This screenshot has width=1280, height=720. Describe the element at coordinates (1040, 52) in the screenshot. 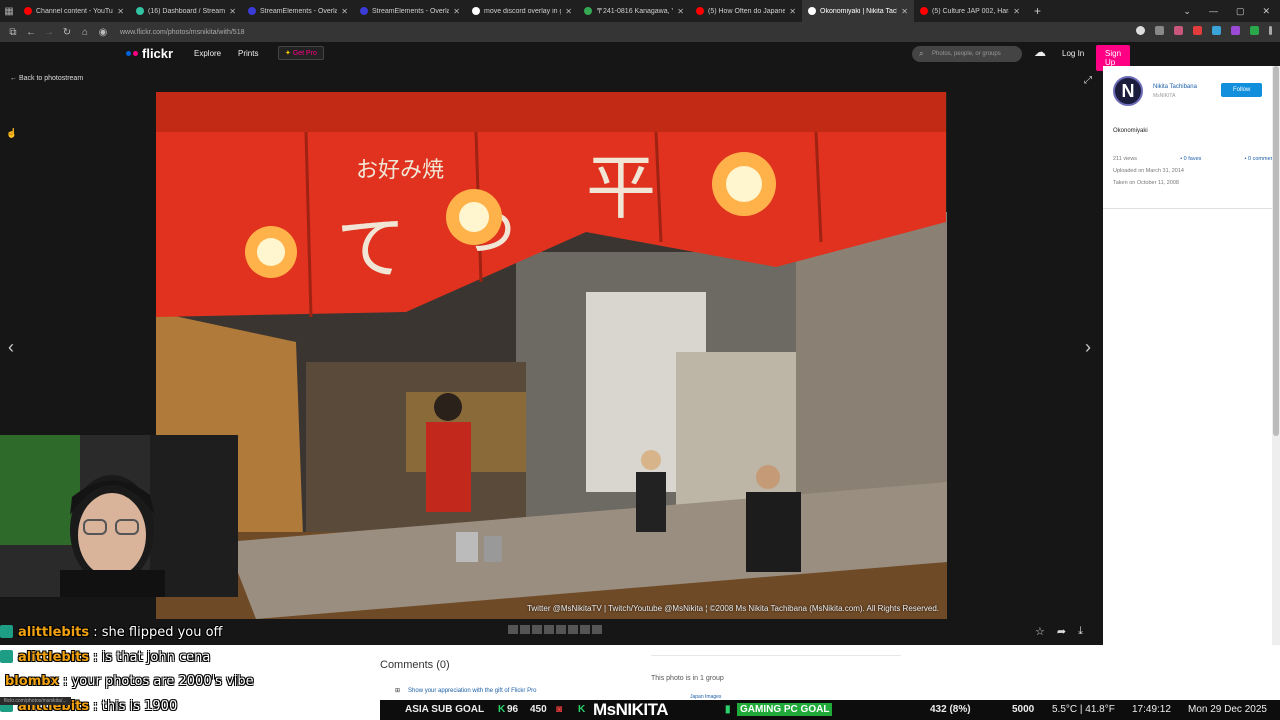

I see `upload-cloud-icon: ☁` at that location.